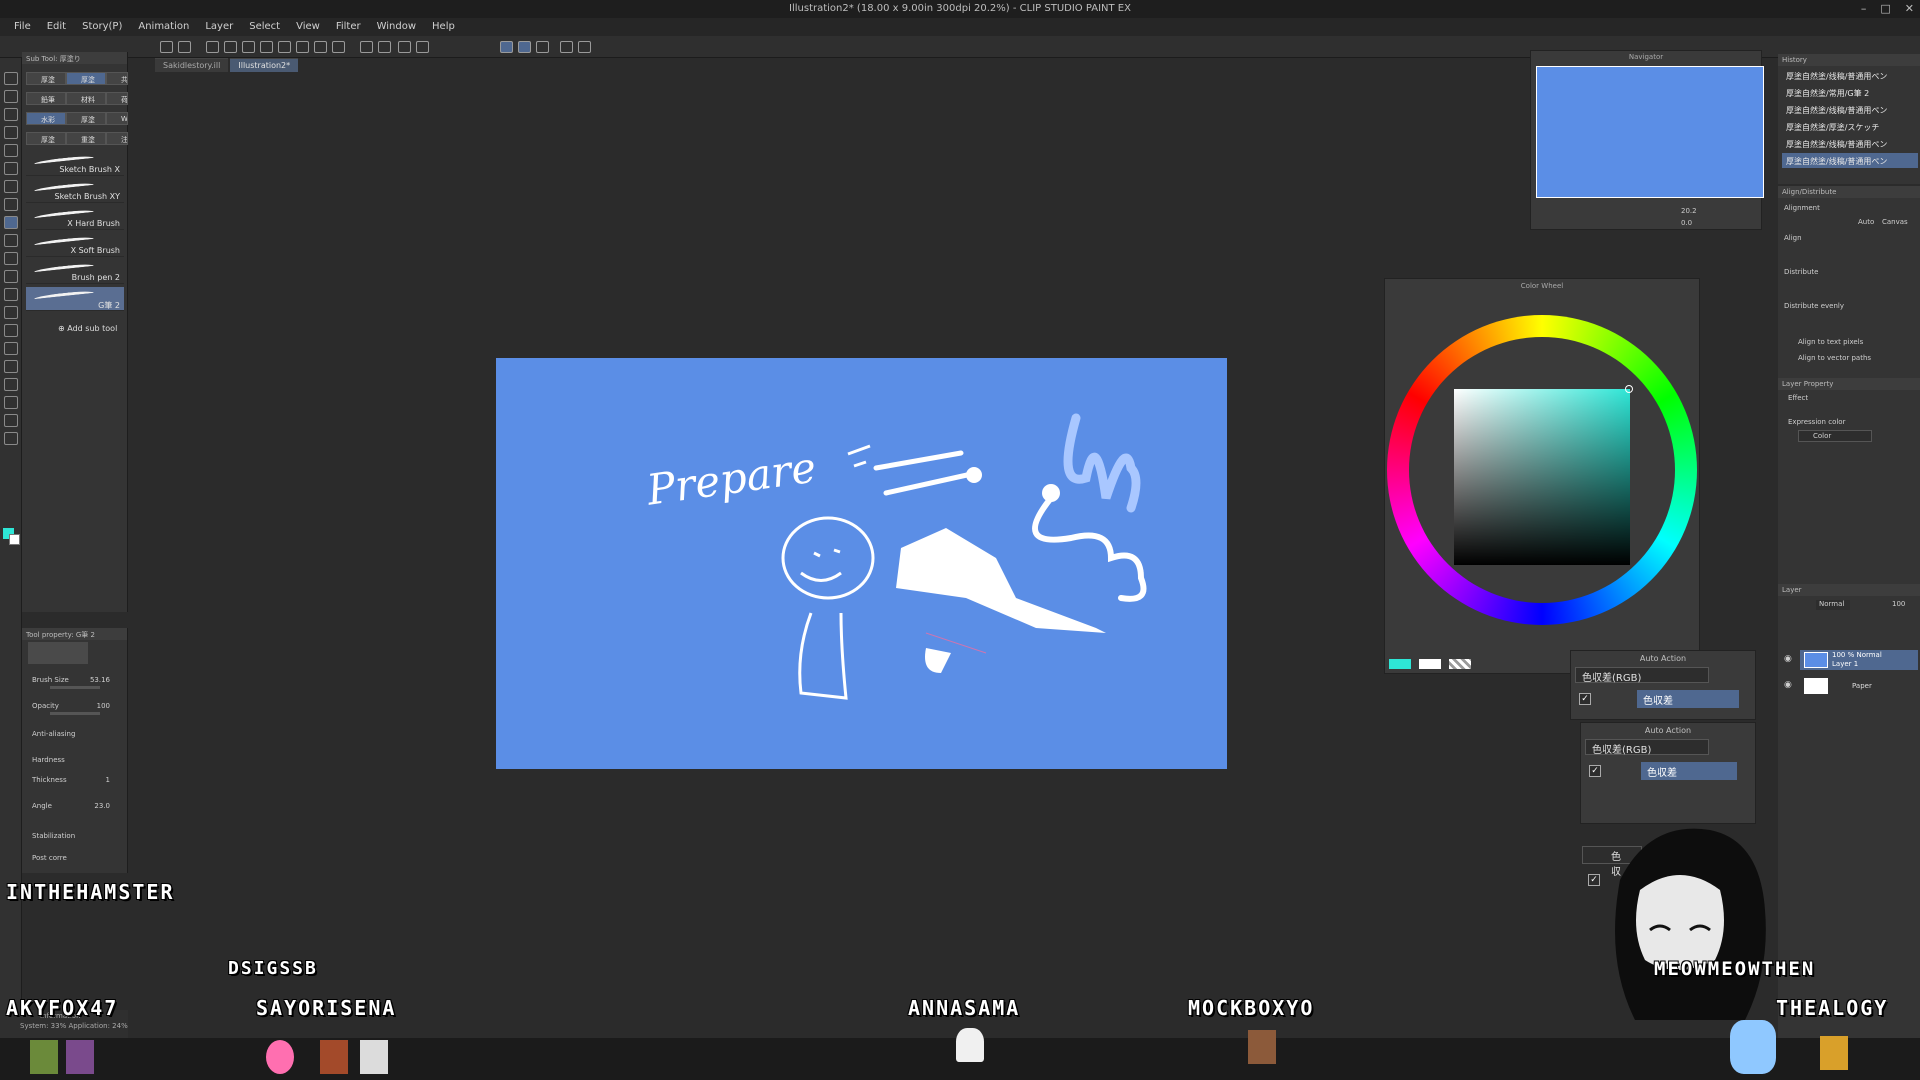  I want to click on main-color-chip, so click(1400, 664).